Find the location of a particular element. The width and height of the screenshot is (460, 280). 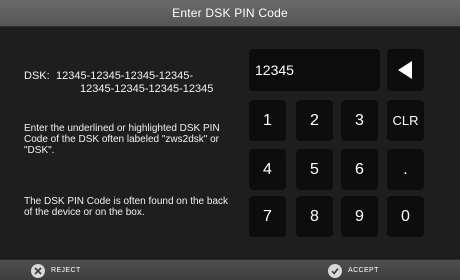

reject-button: REJECT is located at coordinates (61, 271).